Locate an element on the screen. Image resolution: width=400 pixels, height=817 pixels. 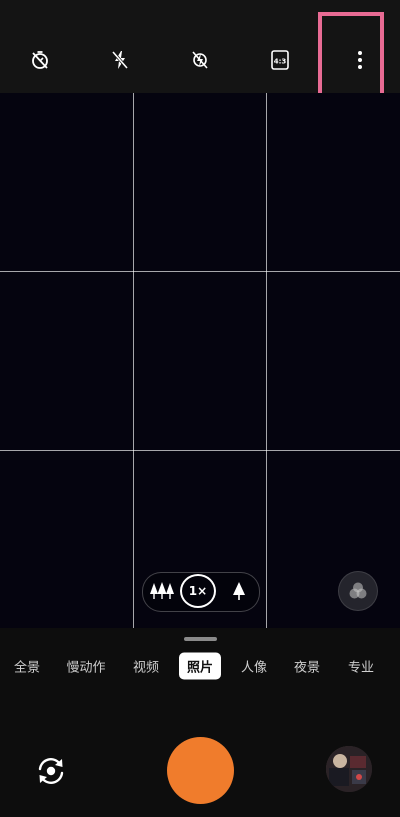
top-toolbar: 4:3 is located at coordinates (200, 46).